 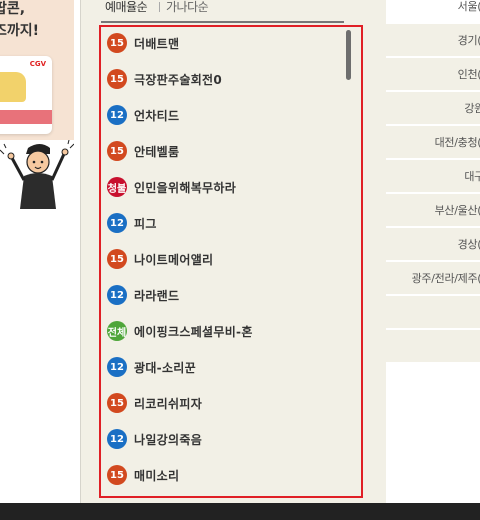 I want to click on movie-title: 라라랜드, so click(x=157, y=295).